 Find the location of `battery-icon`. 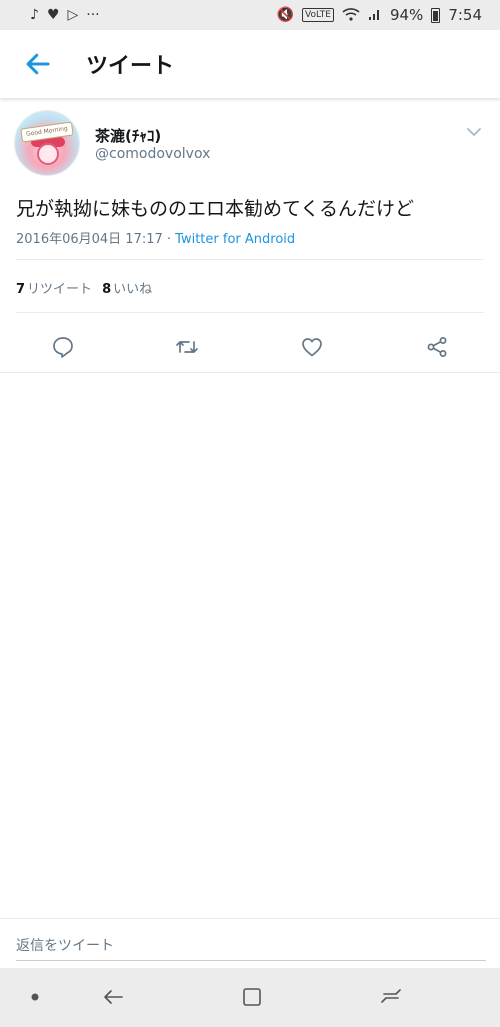

battery-icon is located at coordinates (436, 15).